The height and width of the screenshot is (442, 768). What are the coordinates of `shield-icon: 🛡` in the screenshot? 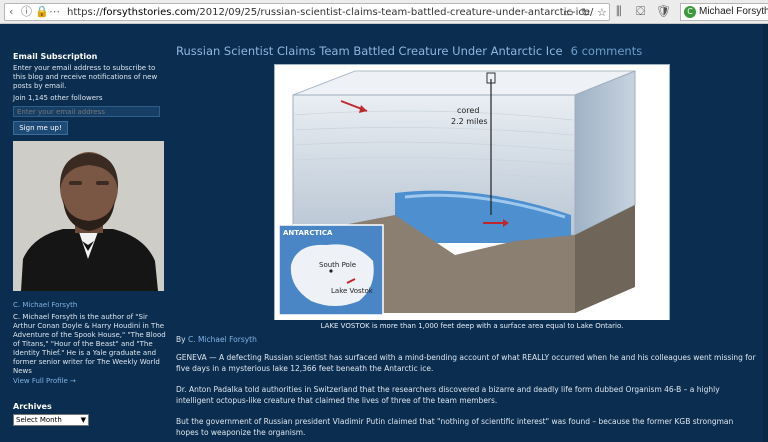 It's located at (663, 11).